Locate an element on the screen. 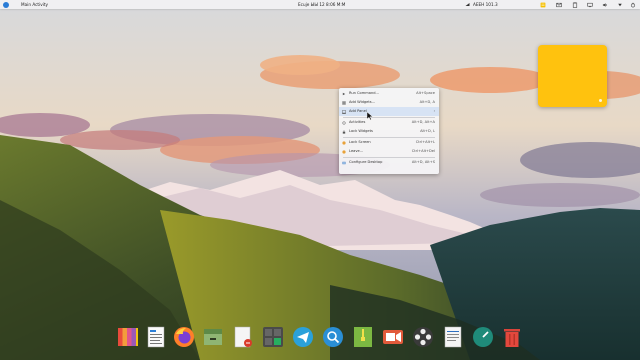 The image size is (640, 360). panel-icon is located at coordinates (344, 111).